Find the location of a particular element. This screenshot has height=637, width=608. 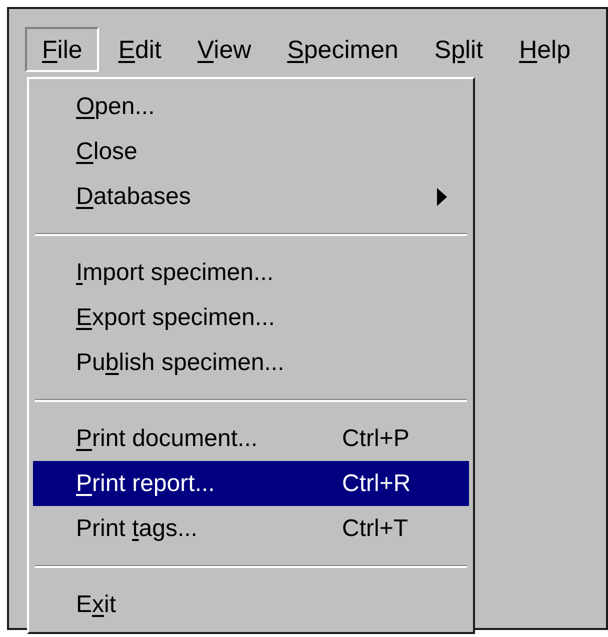

menu-item: Exit is located at coordinates (251, 604).